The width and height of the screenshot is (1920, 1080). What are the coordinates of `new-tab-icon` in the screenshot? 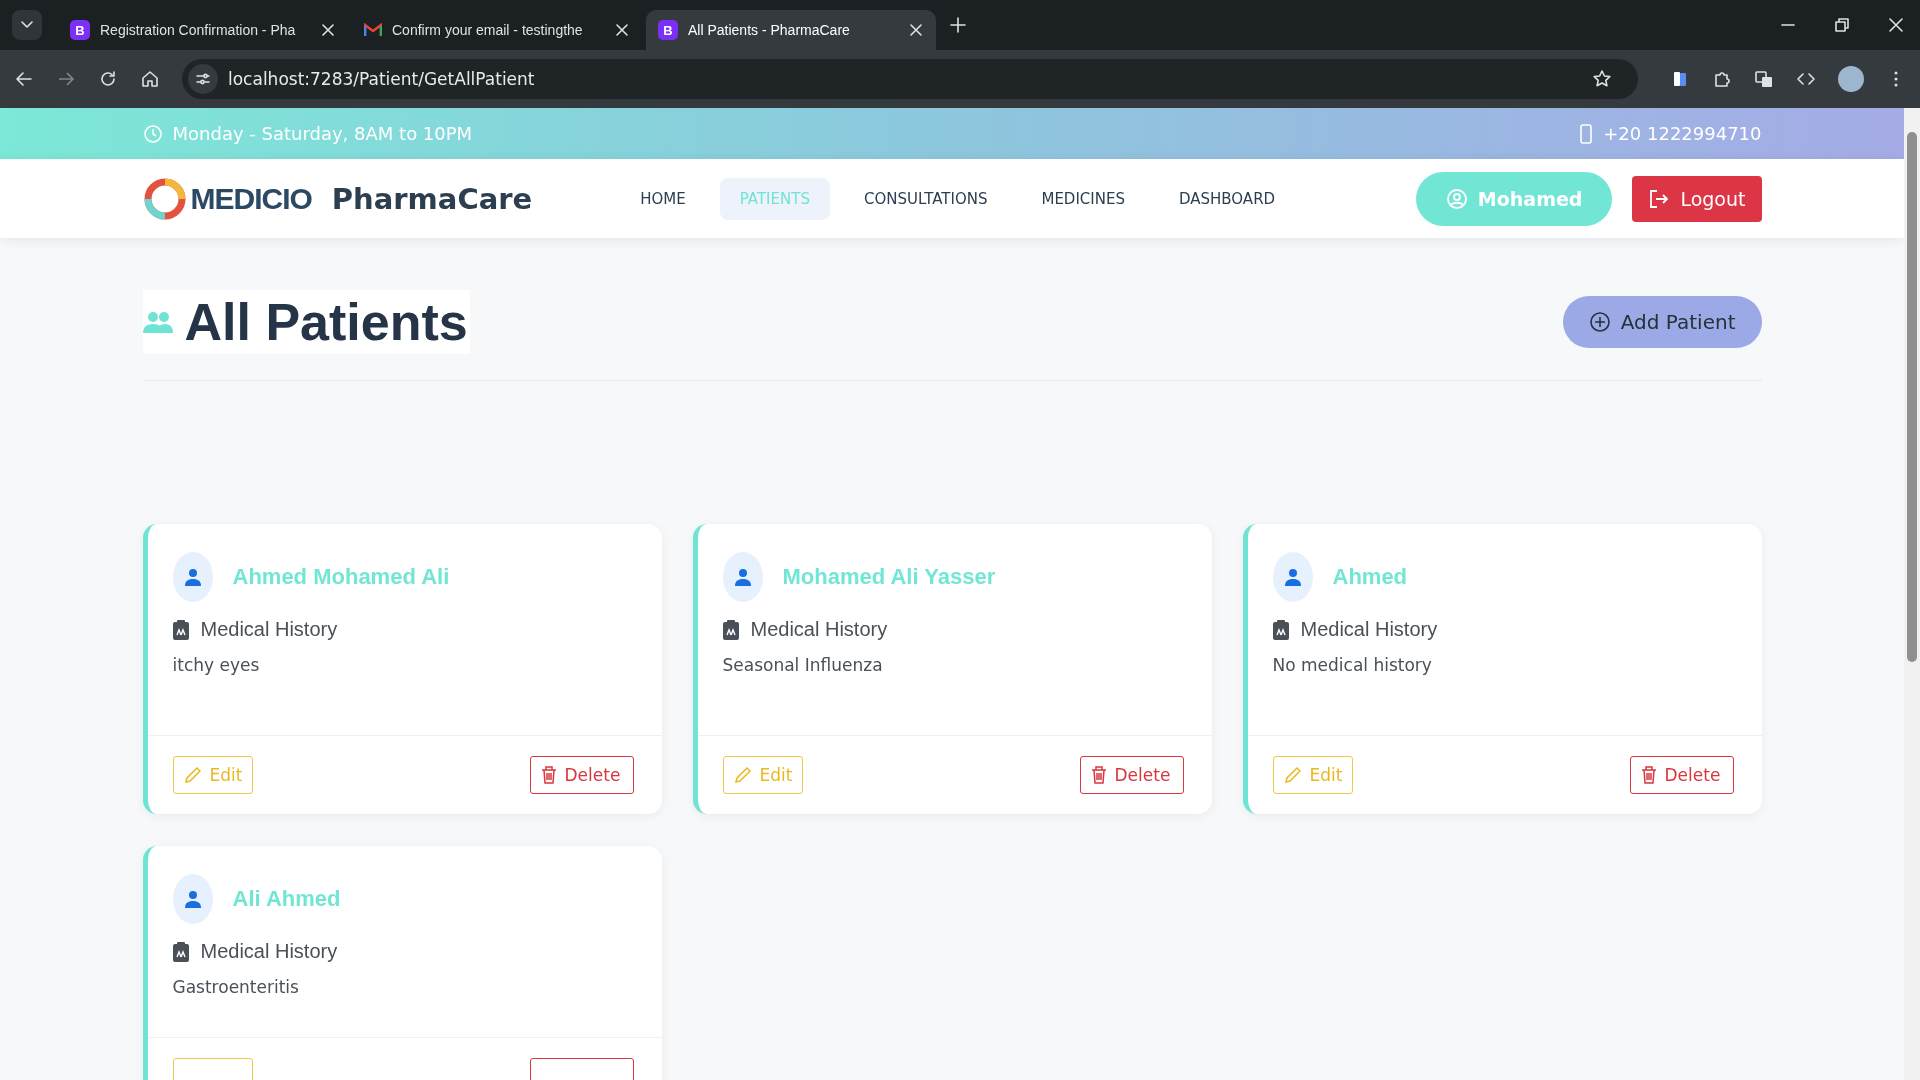 It's located at (958, 25).